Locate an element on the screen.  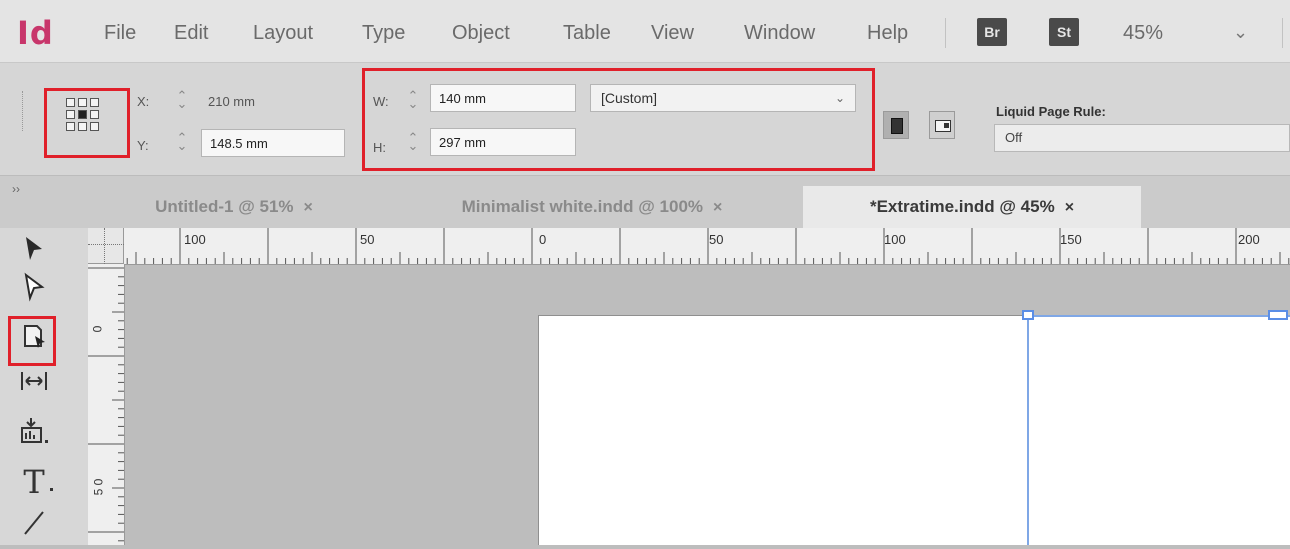
menu-view: View is located at coordinates (672, 33).